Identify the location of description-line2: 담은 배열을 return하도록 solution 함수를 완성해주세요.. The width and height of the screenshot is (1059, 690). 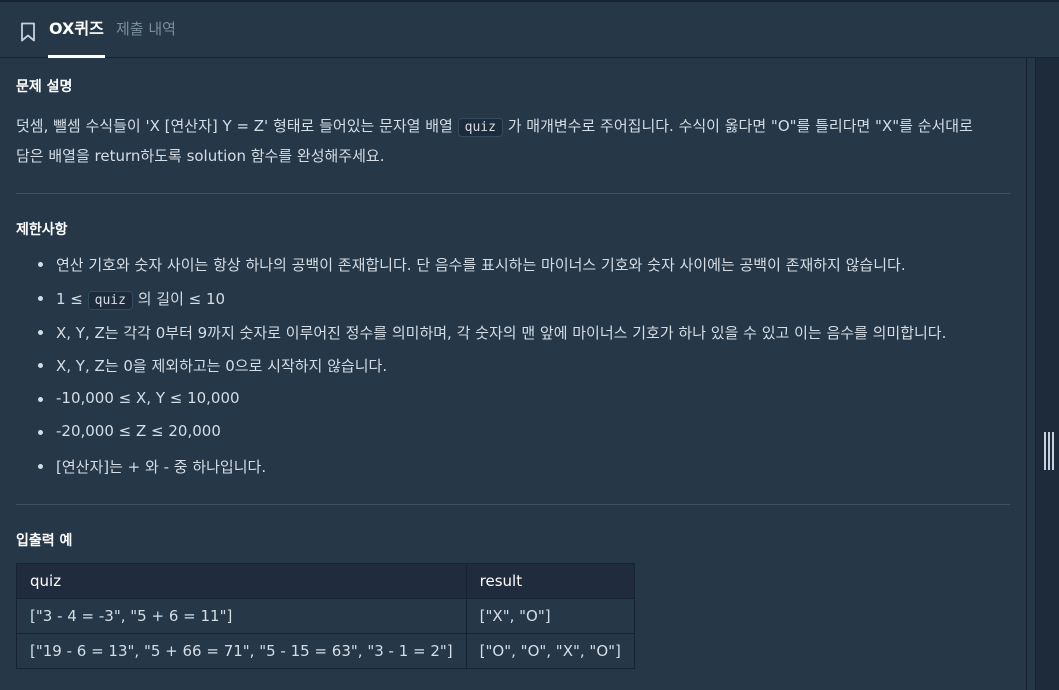
(200, 156).